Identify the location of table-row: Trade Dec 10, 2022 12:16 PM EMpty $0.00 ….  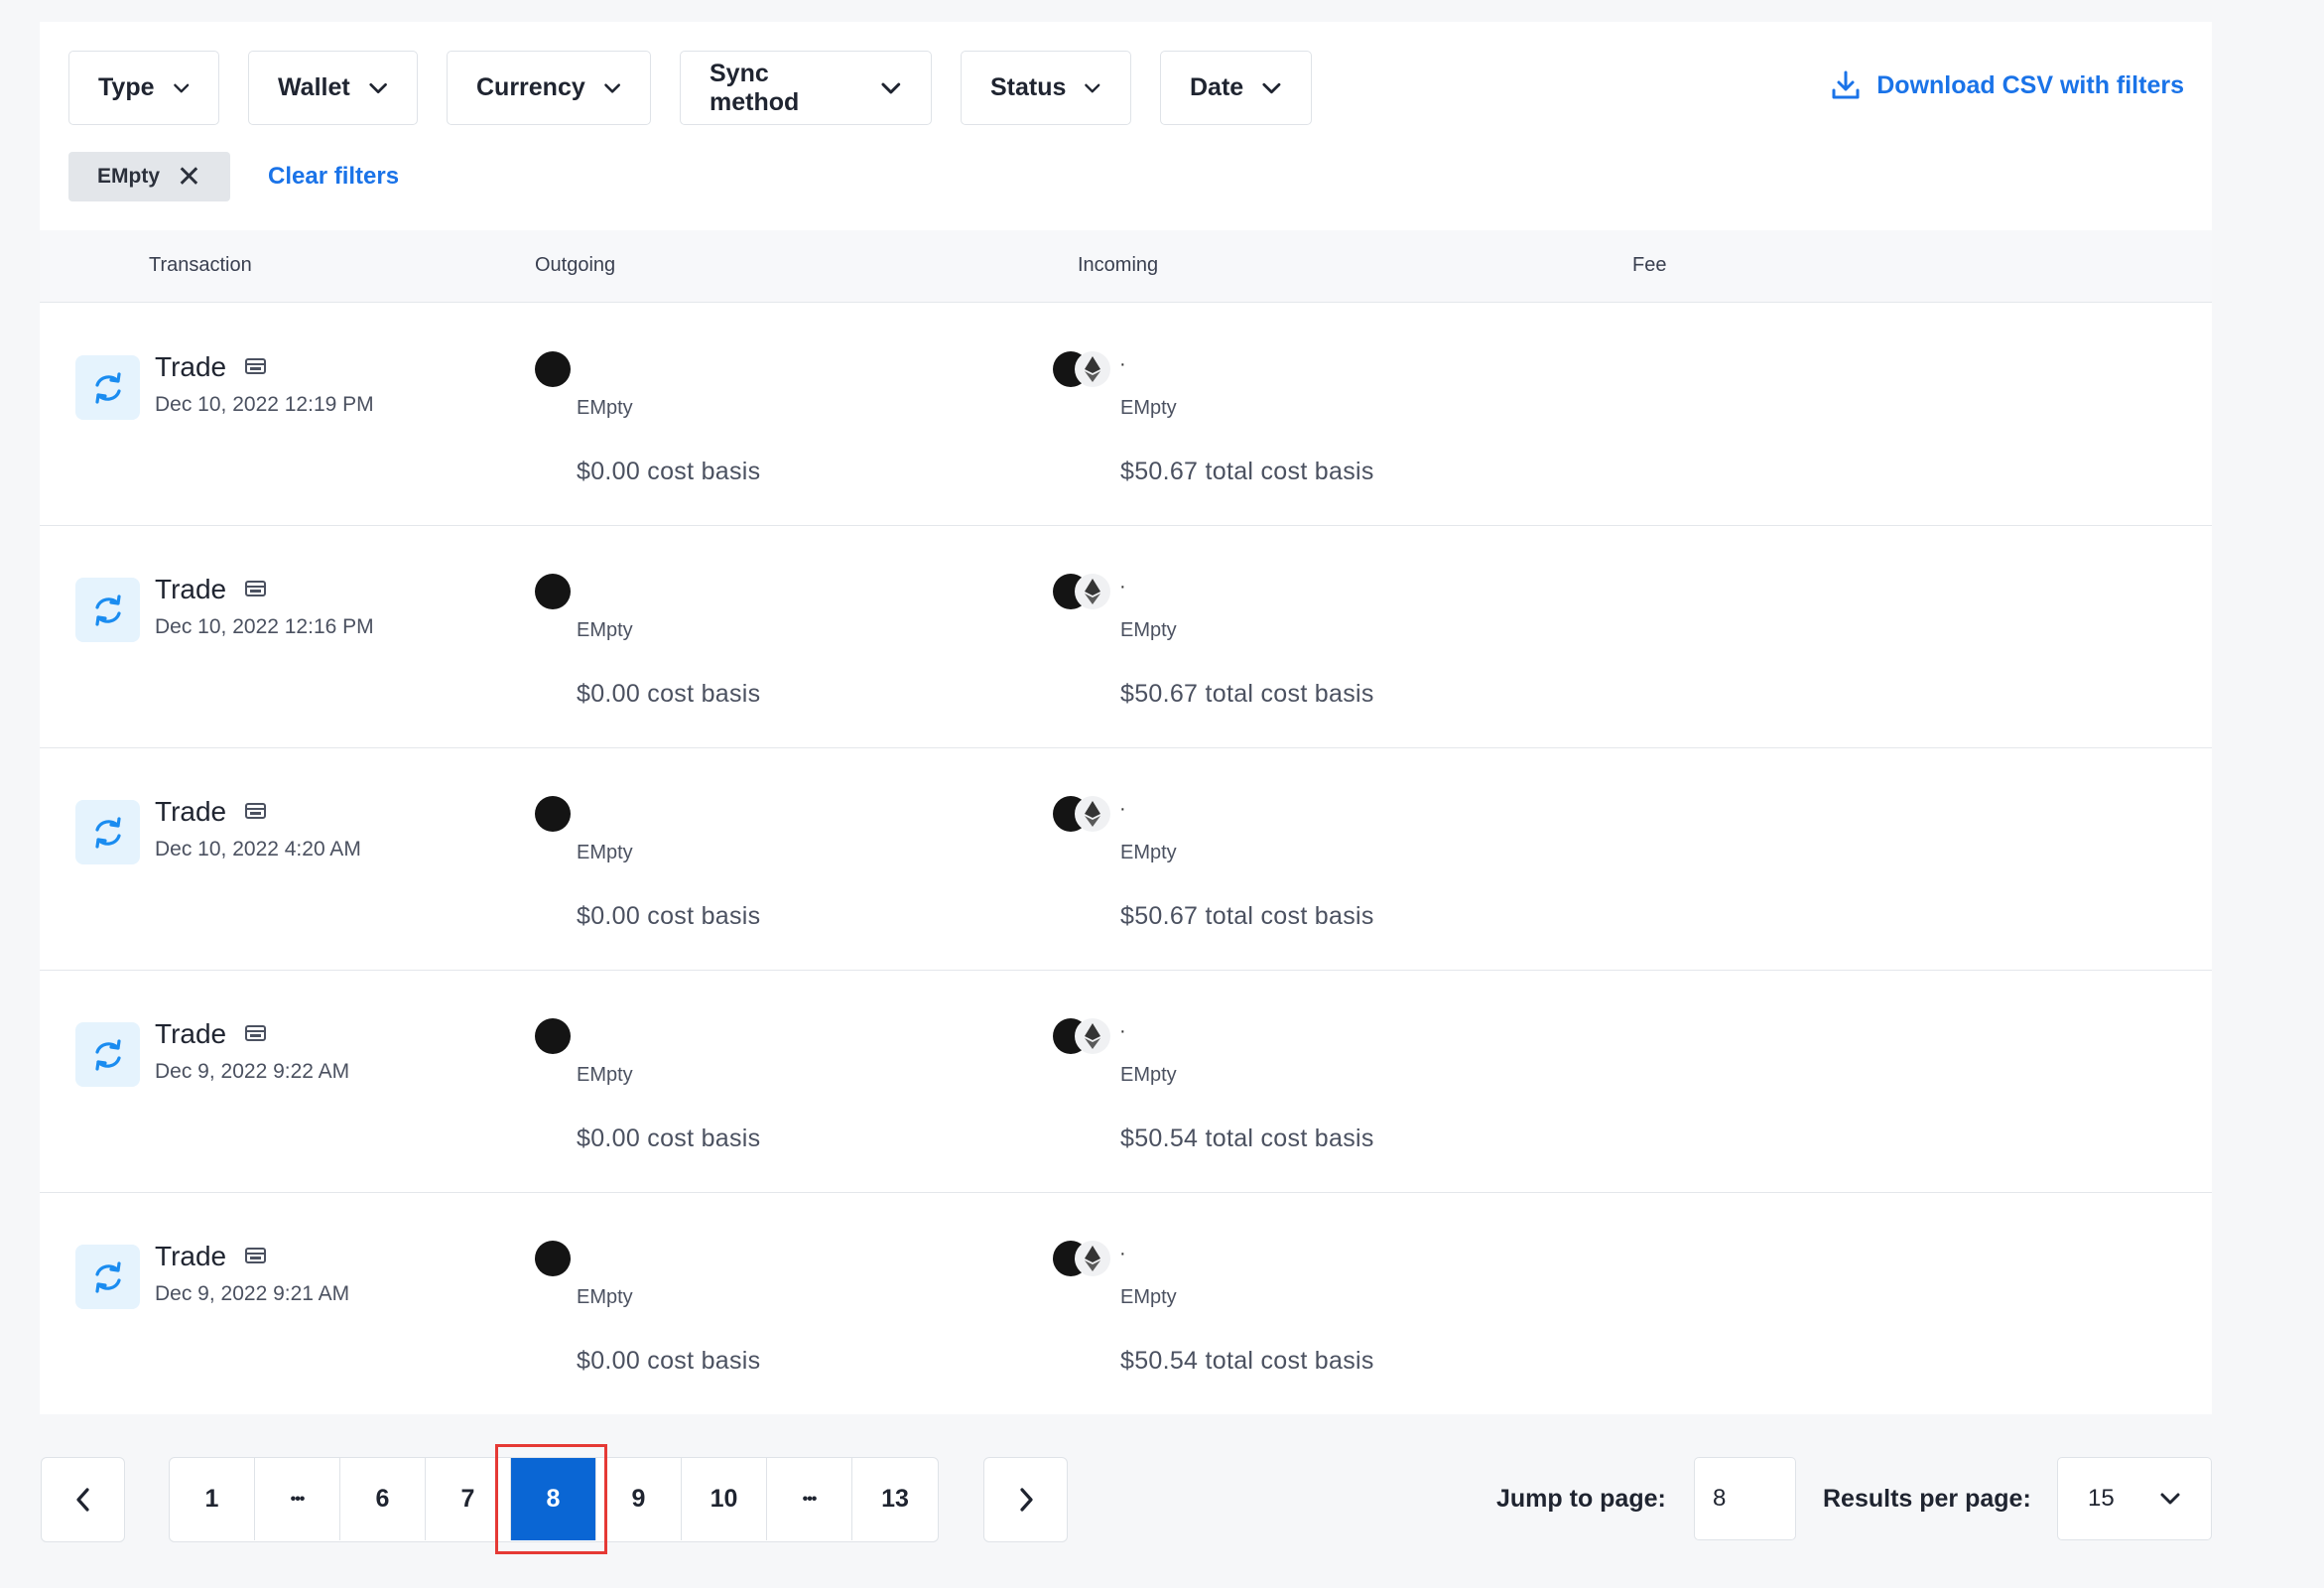
(1126, 637).